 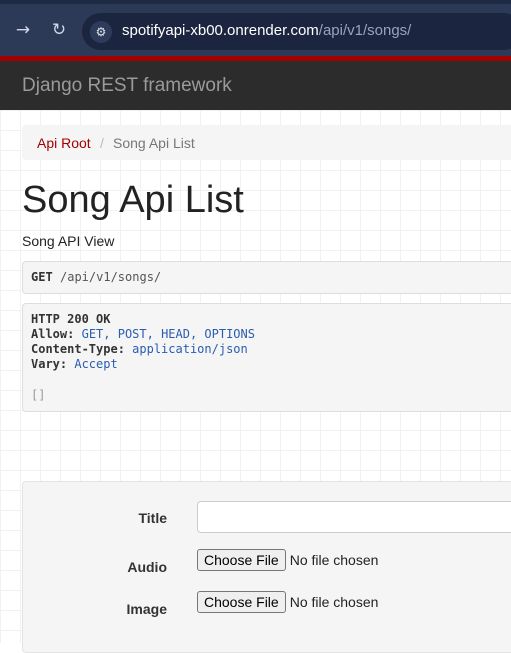 What do you see at coordinates (152, 518) in the screenshot?
I see `title-label: Title` at bounding box center [152, 518].